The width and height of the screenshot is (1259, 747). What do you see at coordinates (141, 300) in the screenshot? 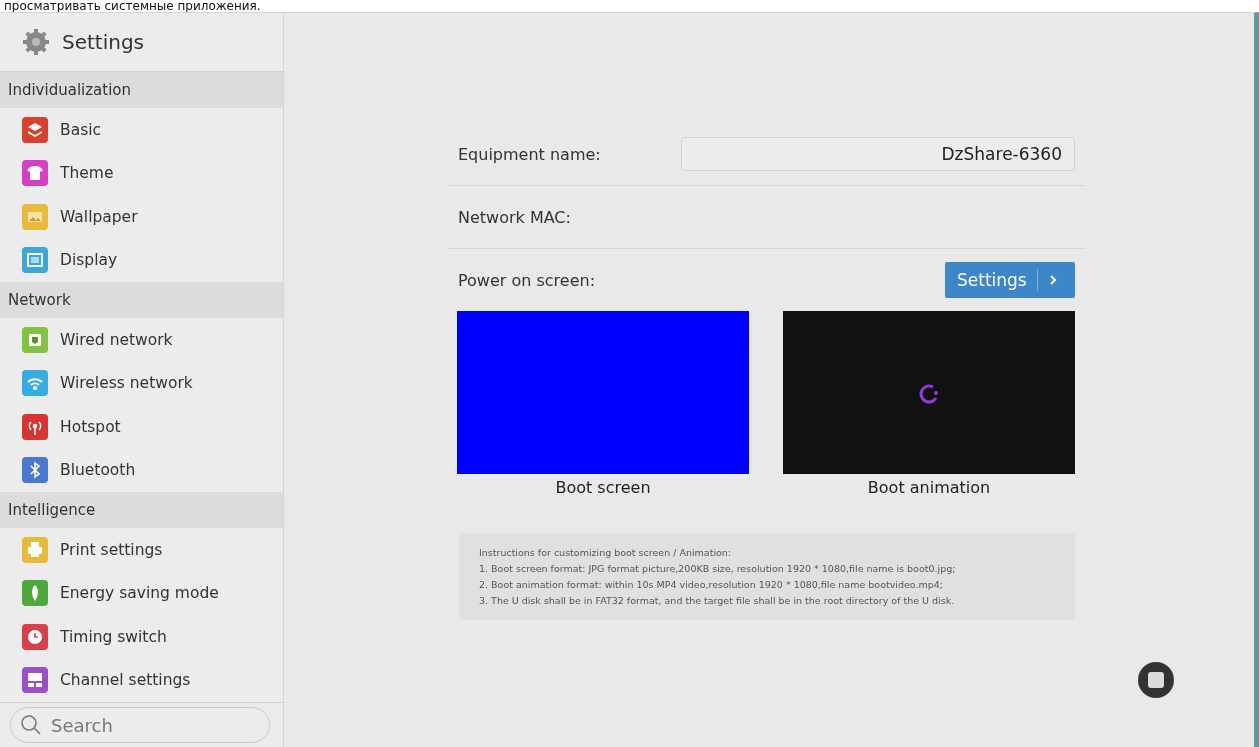
I see `section-heading: Network` at bounding box center [141, 300].